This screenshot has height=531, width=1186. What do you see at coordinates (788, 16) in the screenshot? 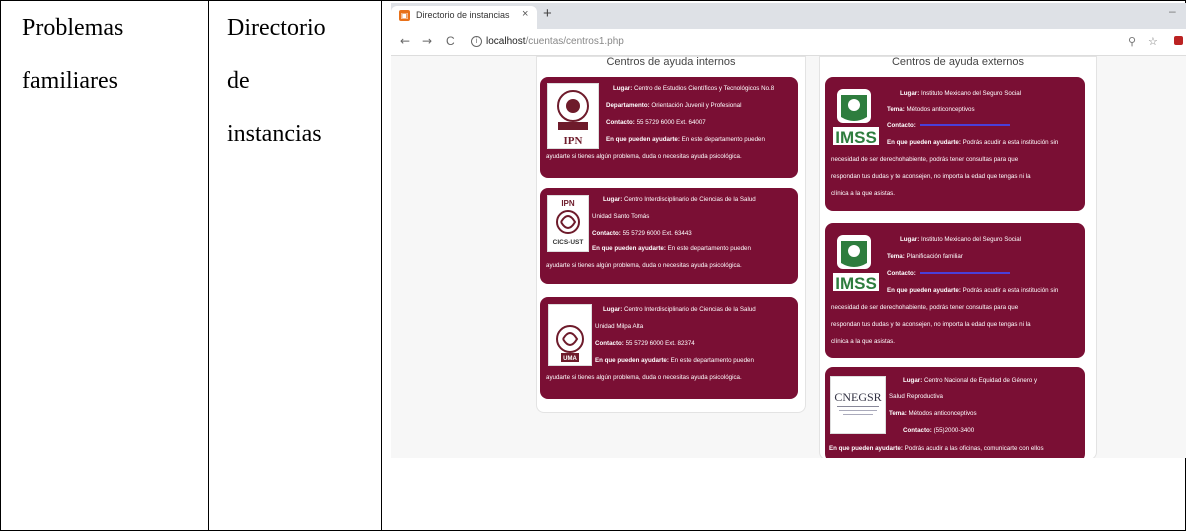
I see `tab-bar: ▣ Directorio de instancias × + –` at bounding box center [788, 16].